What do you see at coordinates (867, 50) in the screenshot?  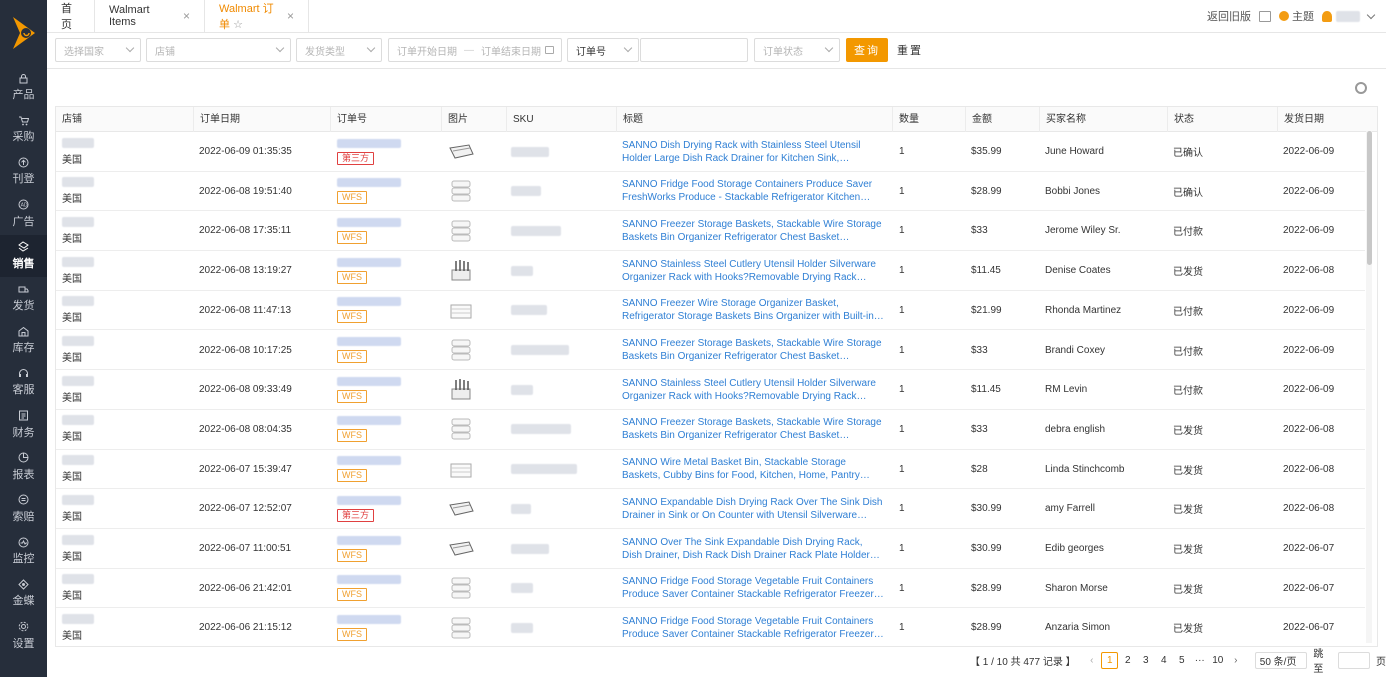 I see `query-button: 查询` at bounding box center [867, 50].